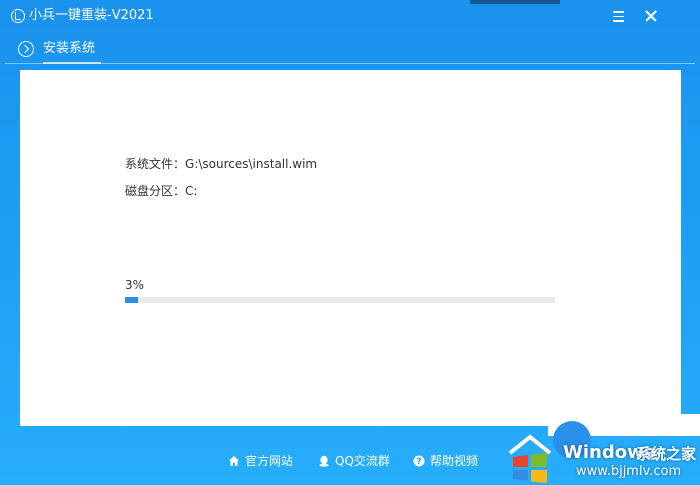 The height and width of the screenshot is (485, 700). I want to click on chevron-right-circle-icon, so click(26, 49).